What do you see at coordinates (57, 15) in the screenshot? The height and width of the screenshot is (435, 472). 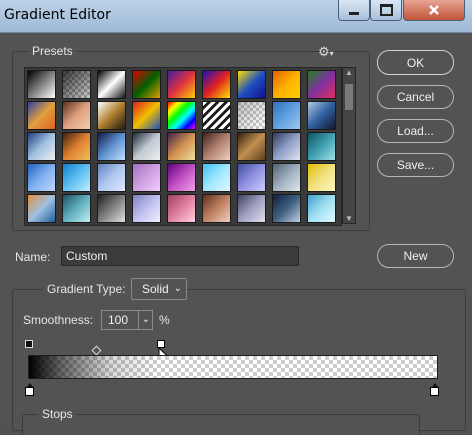 I see `window-title: Gradient Editor` at bounding box center [57, 15].